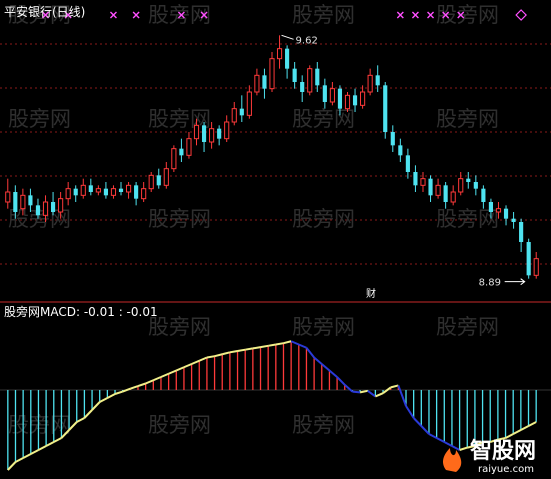 The width and height of the screenshot is (551, 479). Describe the element at coordinates (99, 312) in the screenshot. I see `macd-values: MACD: -0.01 : -0.01` at that location.